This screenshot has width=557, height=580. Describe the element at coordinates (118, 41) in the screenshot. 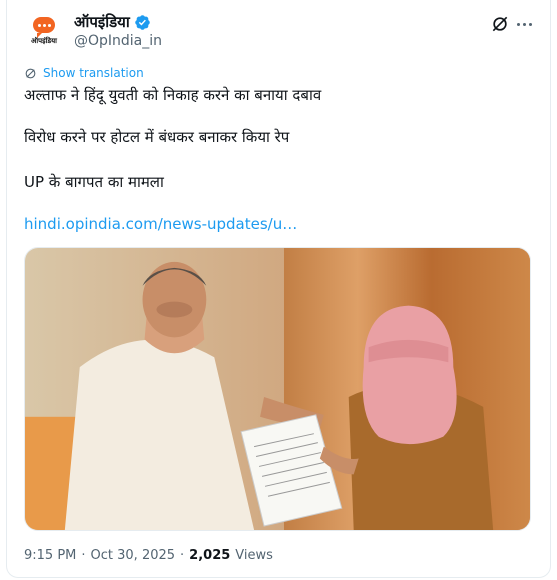

I see `author-handle: @OpIndia_in` at that location.